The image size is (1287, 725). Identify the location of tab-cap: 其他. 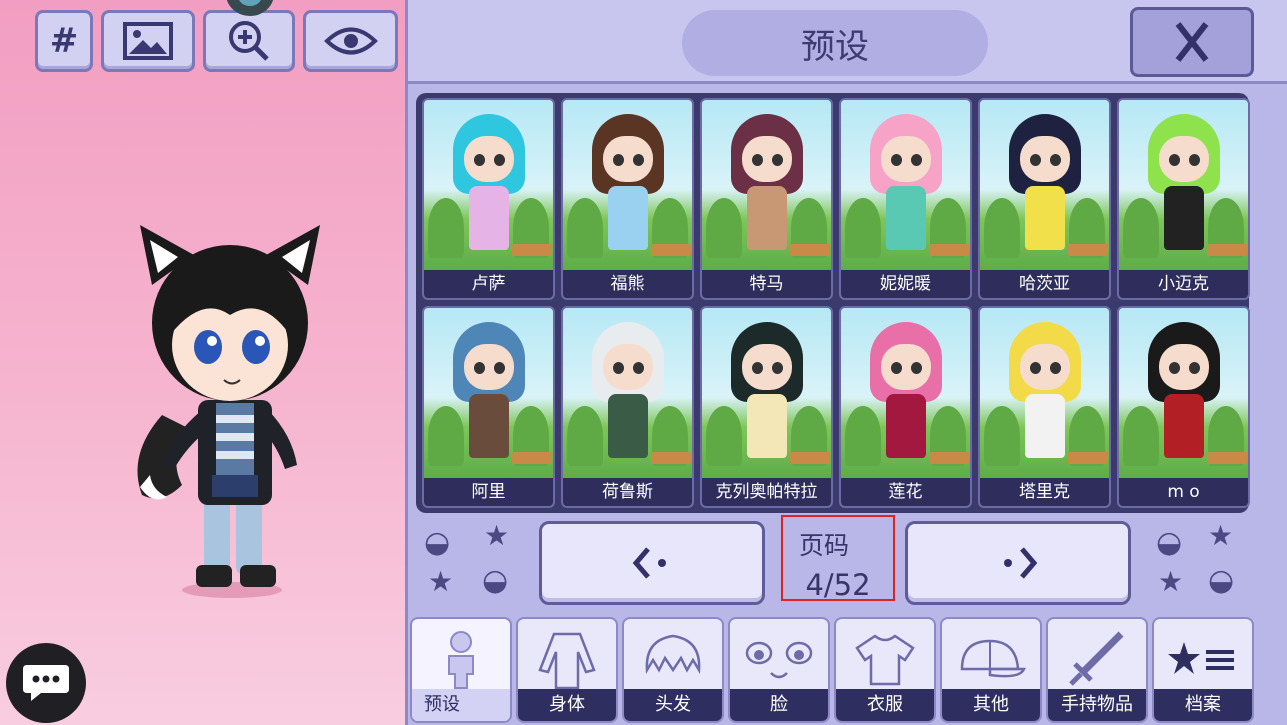
(991, 670).